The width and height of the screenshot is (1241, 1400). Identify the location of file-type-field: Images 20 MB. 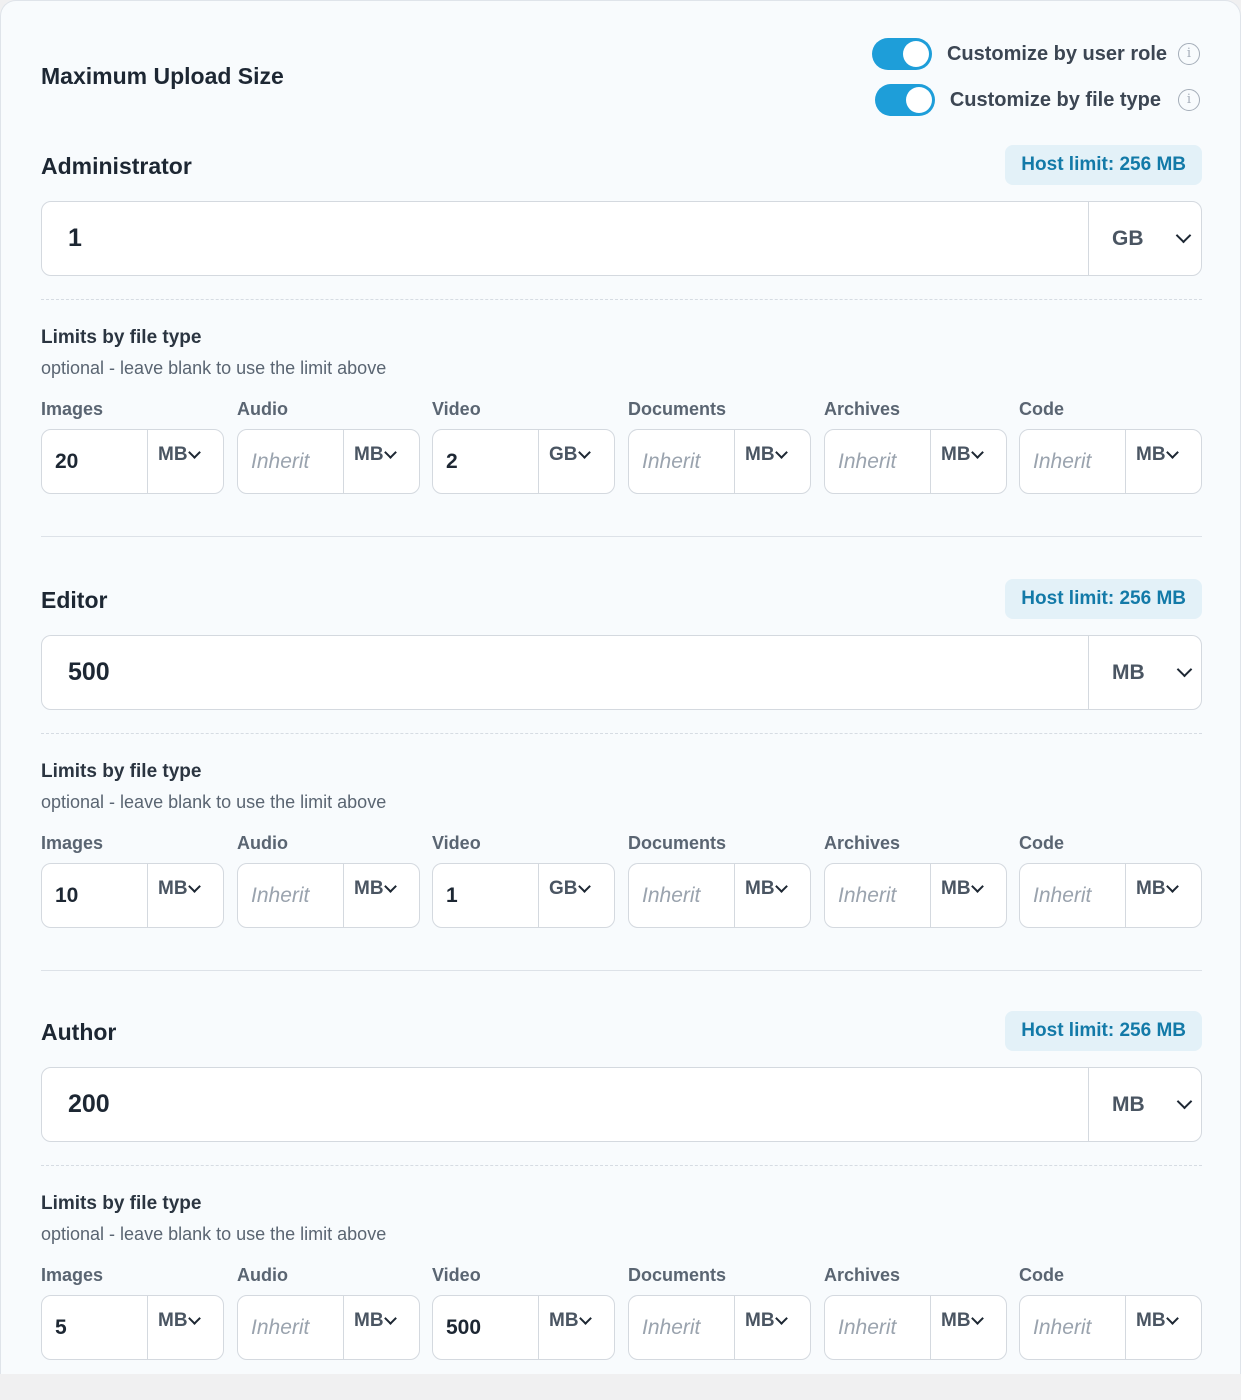
(132, 446).